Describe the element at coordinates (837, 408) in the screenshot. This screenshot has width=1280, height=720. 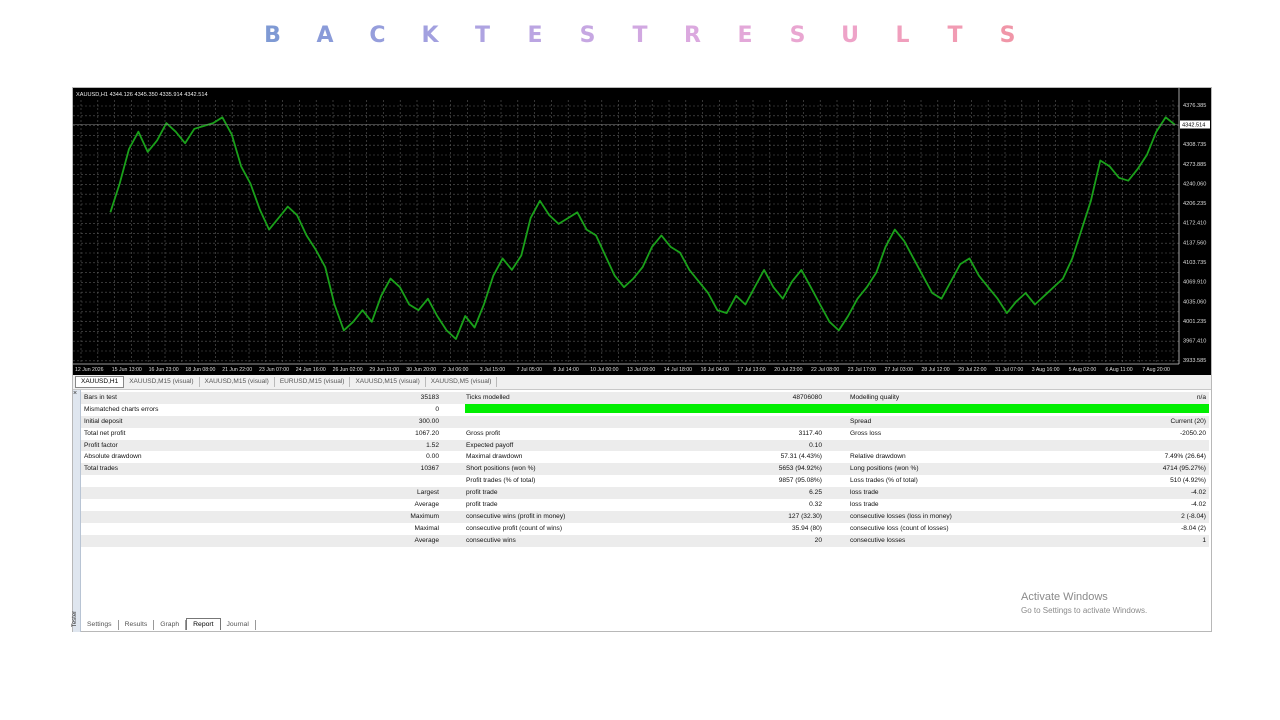
I see `modelling-quality-bar` at that location.